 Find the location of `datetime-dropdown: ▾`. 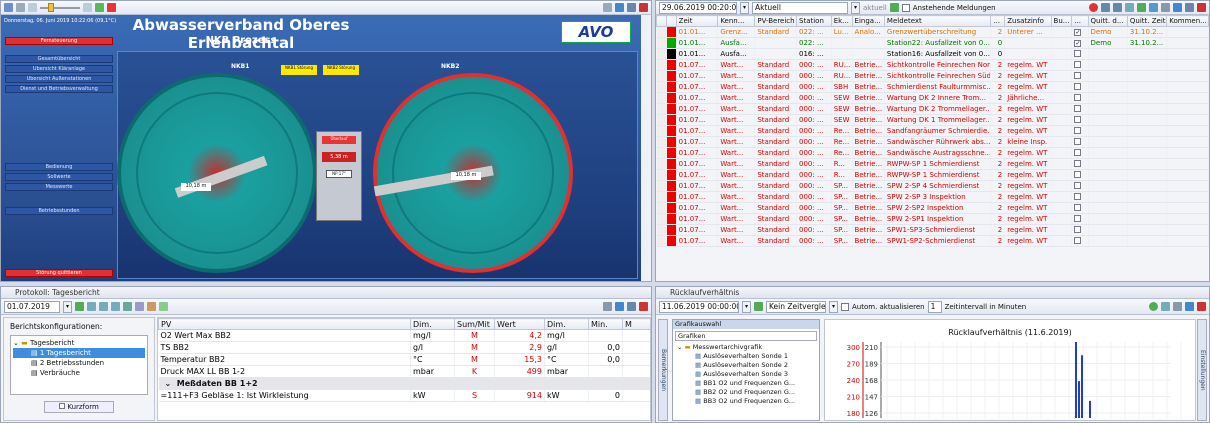

datetime-dropdown: ▾ is located at coordinates (744, 7).